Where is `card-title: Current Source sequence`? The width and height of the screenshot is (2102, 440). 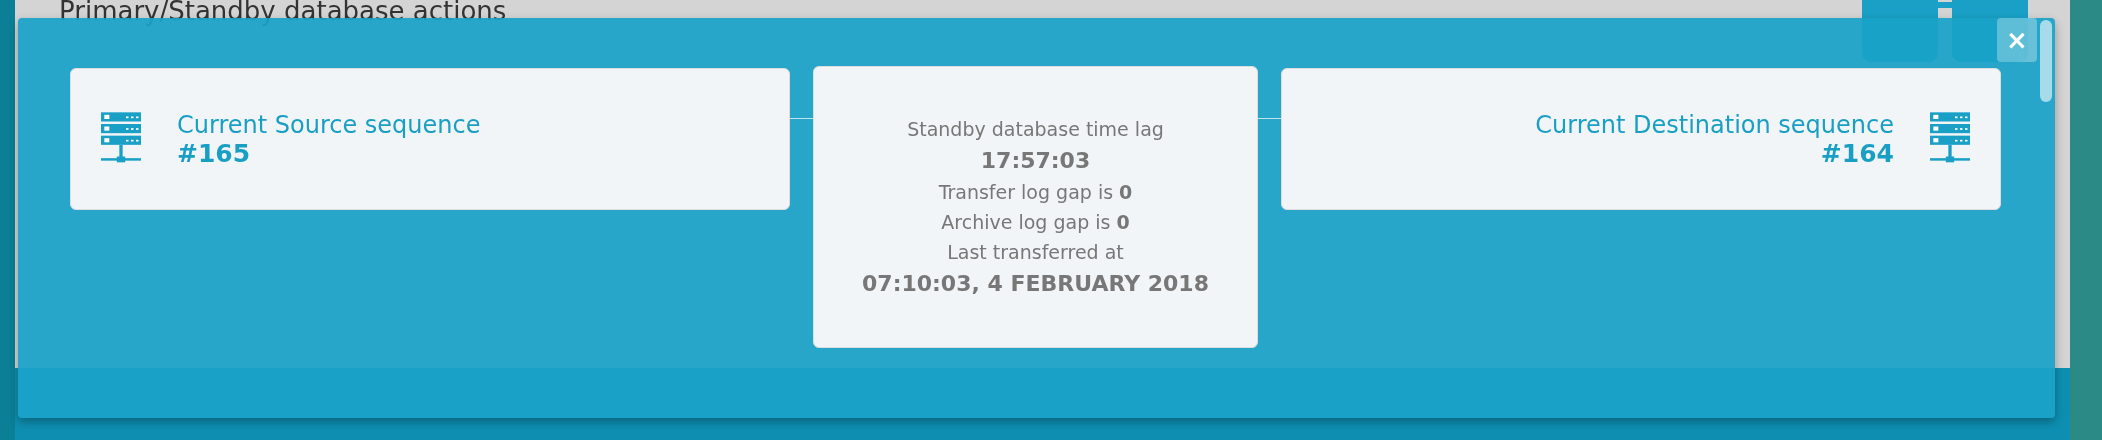
card-title: Current Source sequence is located at coordinates (329, 124).